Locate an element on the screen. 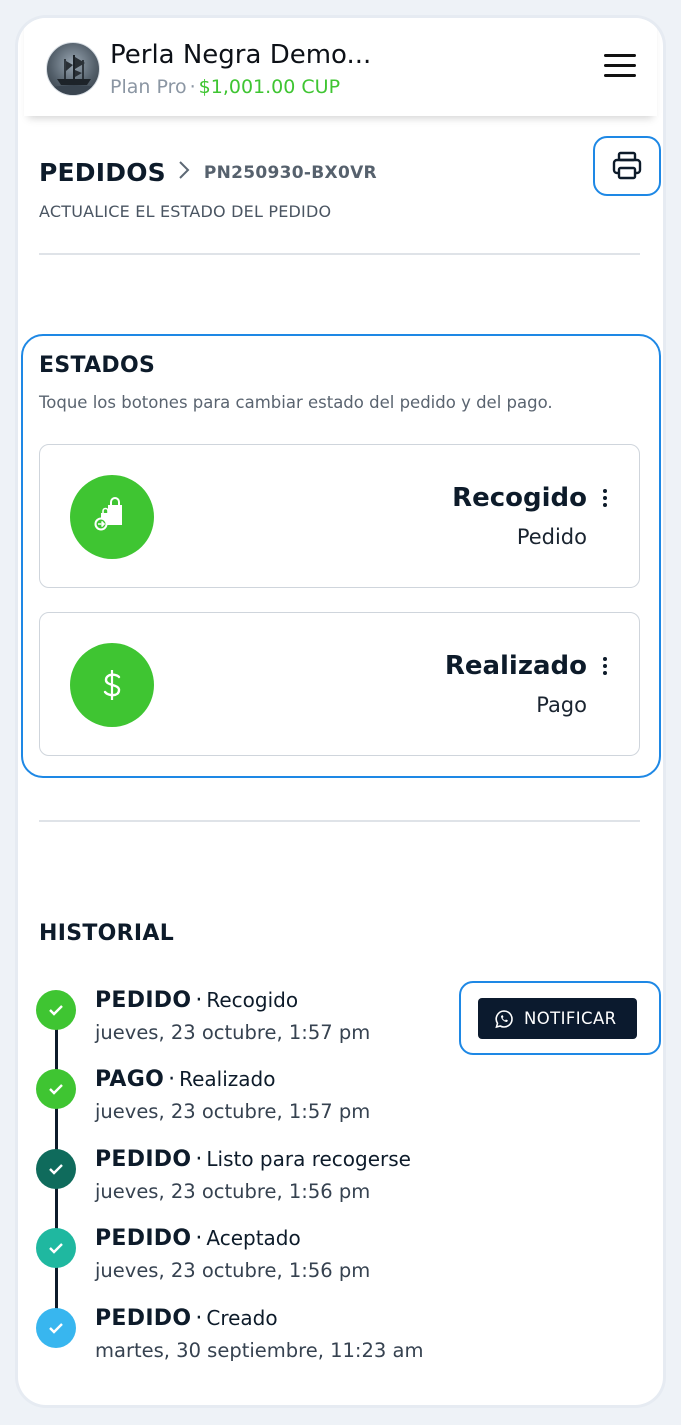 This screenshot has height=1425, width=681. state-type: Pago is located at coordinates (561, 705).